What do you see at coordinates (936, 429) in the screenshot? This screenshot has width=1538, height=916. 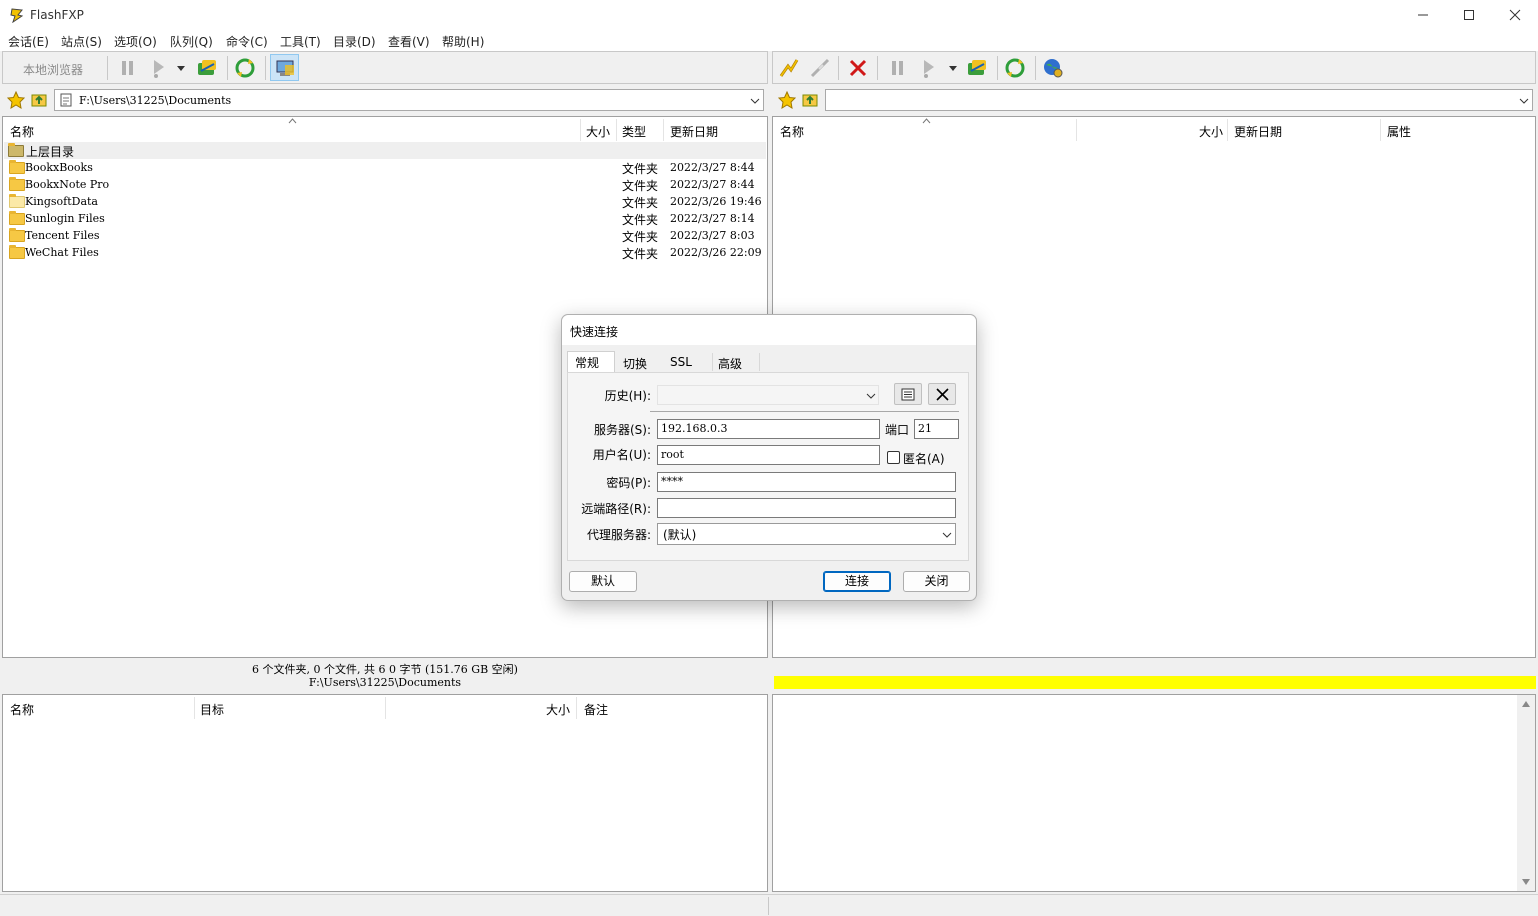 I see `port-input: 21` at bounding box center [936, 429].